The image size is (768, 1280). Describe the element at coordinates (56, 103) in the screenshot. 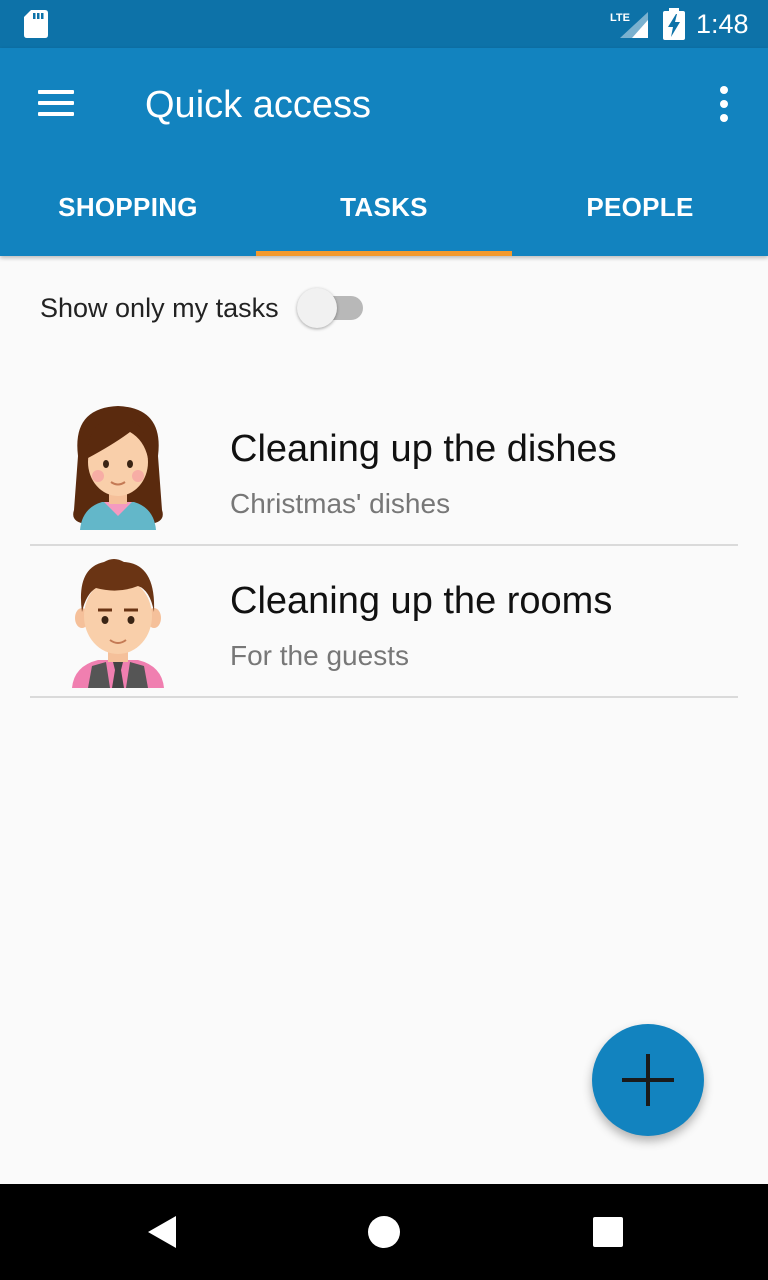

I see `menu-icon` at that location.